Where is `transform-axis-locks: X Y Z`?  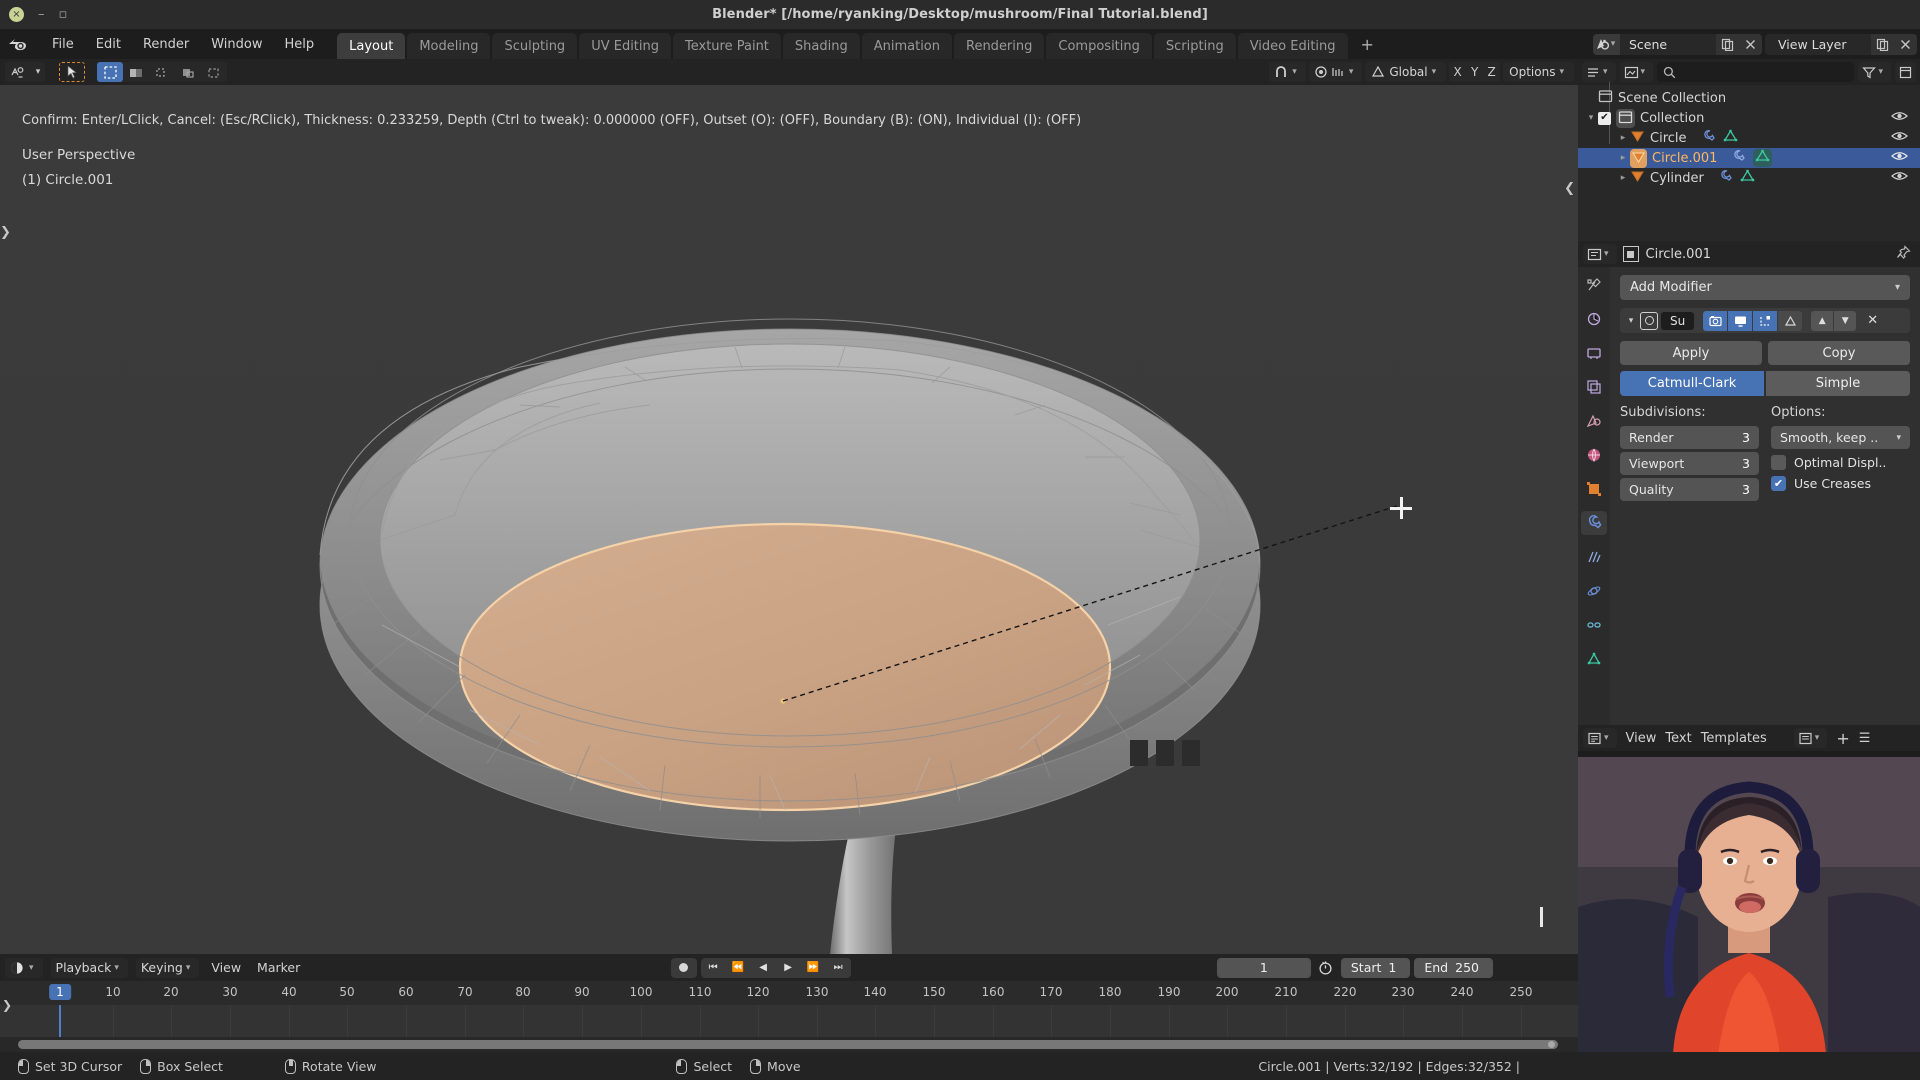 transform-axis-locks: X Y Z is located at coordinates (1475, 72).